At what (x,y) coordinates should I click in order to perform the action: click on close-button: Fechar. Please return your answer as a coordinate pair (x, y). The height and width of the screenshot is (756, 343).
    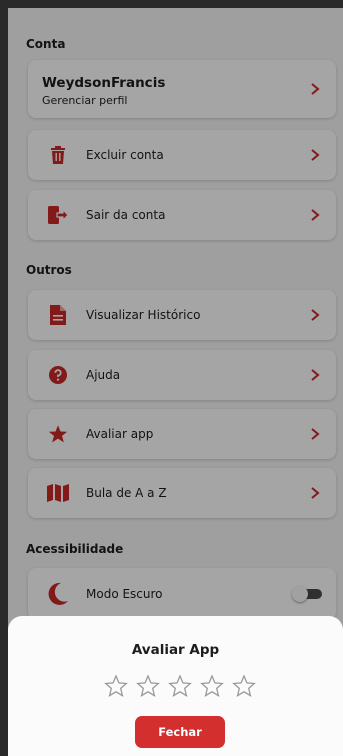
    Looking at the image, I should click on (180, 732).